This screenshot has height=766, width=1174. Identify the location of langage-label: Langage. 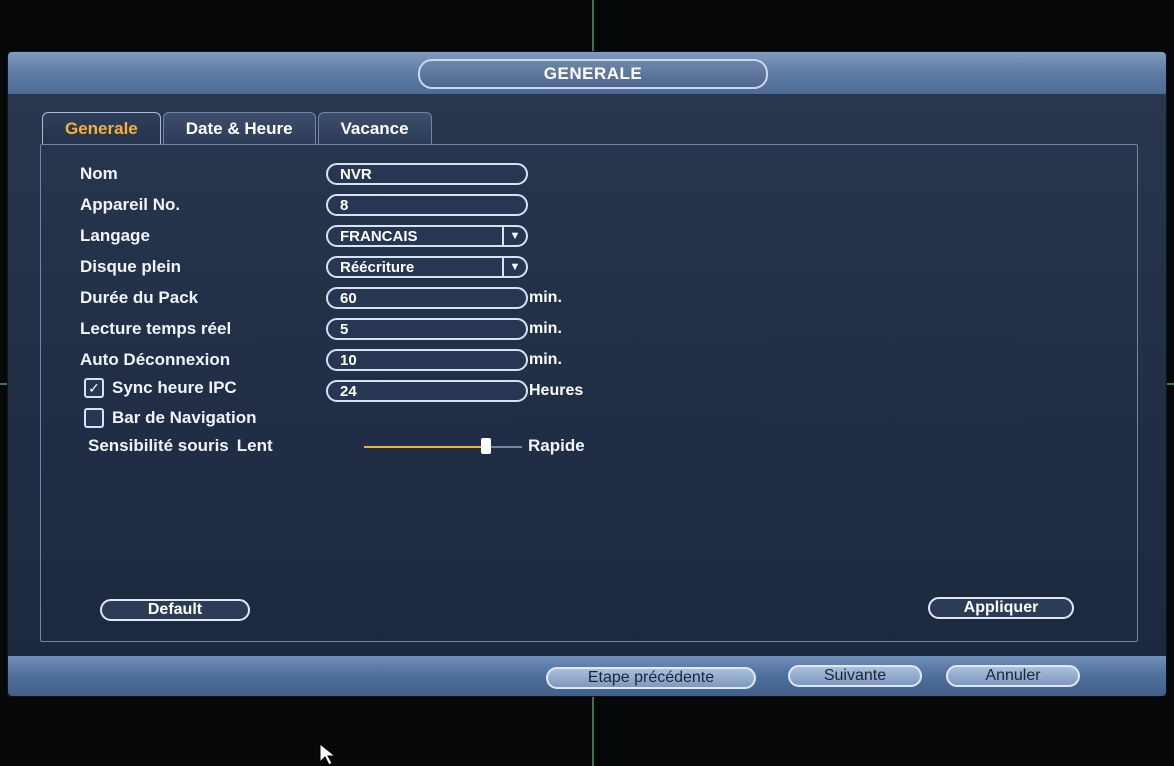
(115, 235).